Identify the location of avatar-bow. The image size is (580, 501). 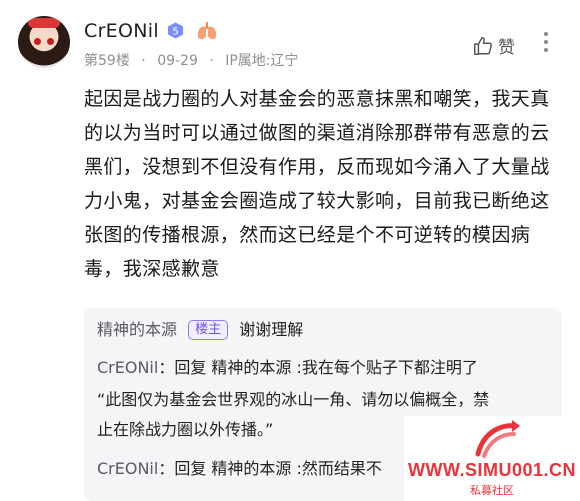
(44, 23).